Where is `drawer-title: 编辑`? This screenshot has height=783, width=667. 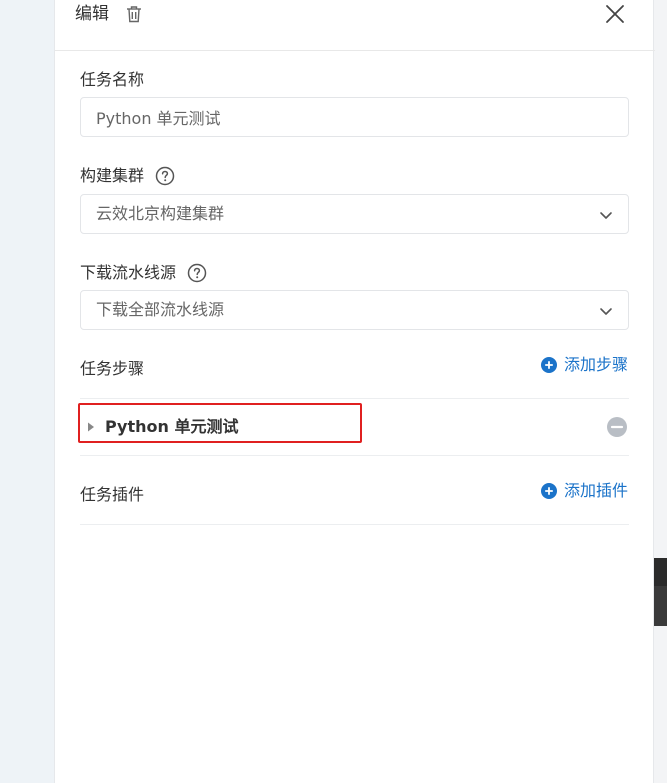
drawer-title: 编辑 is located at coordinates (92, 14).